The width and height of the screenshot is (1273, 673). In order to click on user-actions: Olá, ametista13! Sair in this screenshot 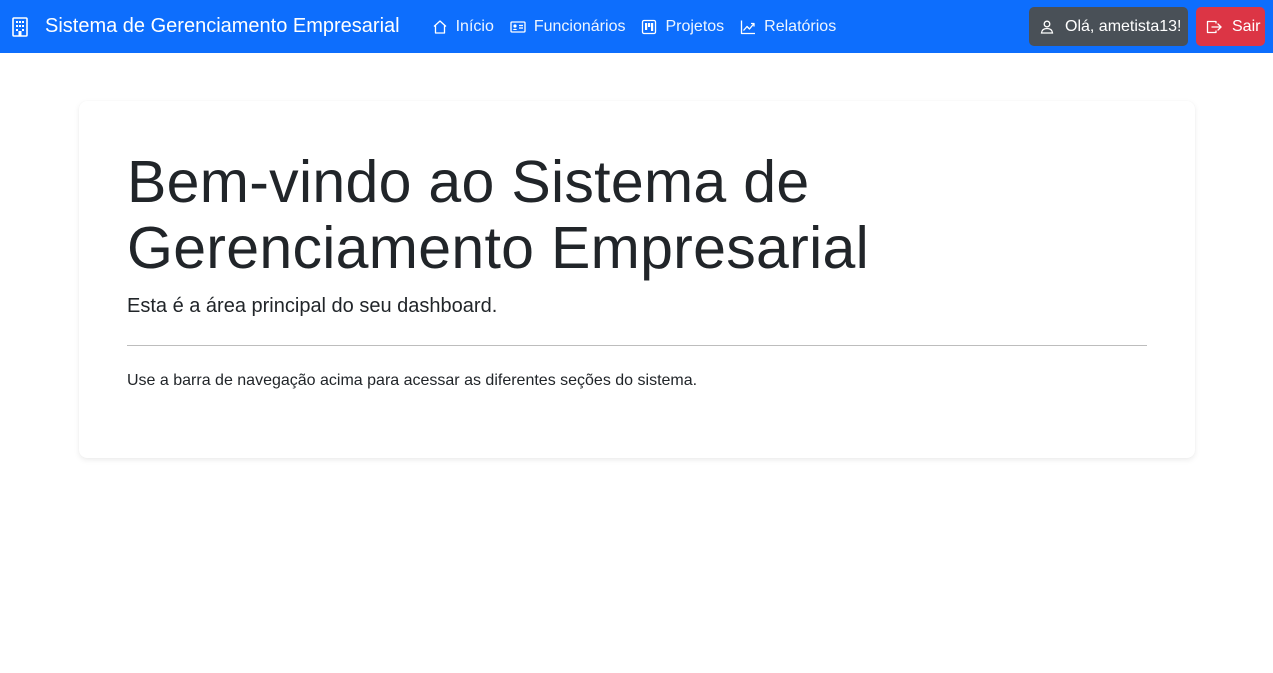, I will do `click(1151, 26)`.